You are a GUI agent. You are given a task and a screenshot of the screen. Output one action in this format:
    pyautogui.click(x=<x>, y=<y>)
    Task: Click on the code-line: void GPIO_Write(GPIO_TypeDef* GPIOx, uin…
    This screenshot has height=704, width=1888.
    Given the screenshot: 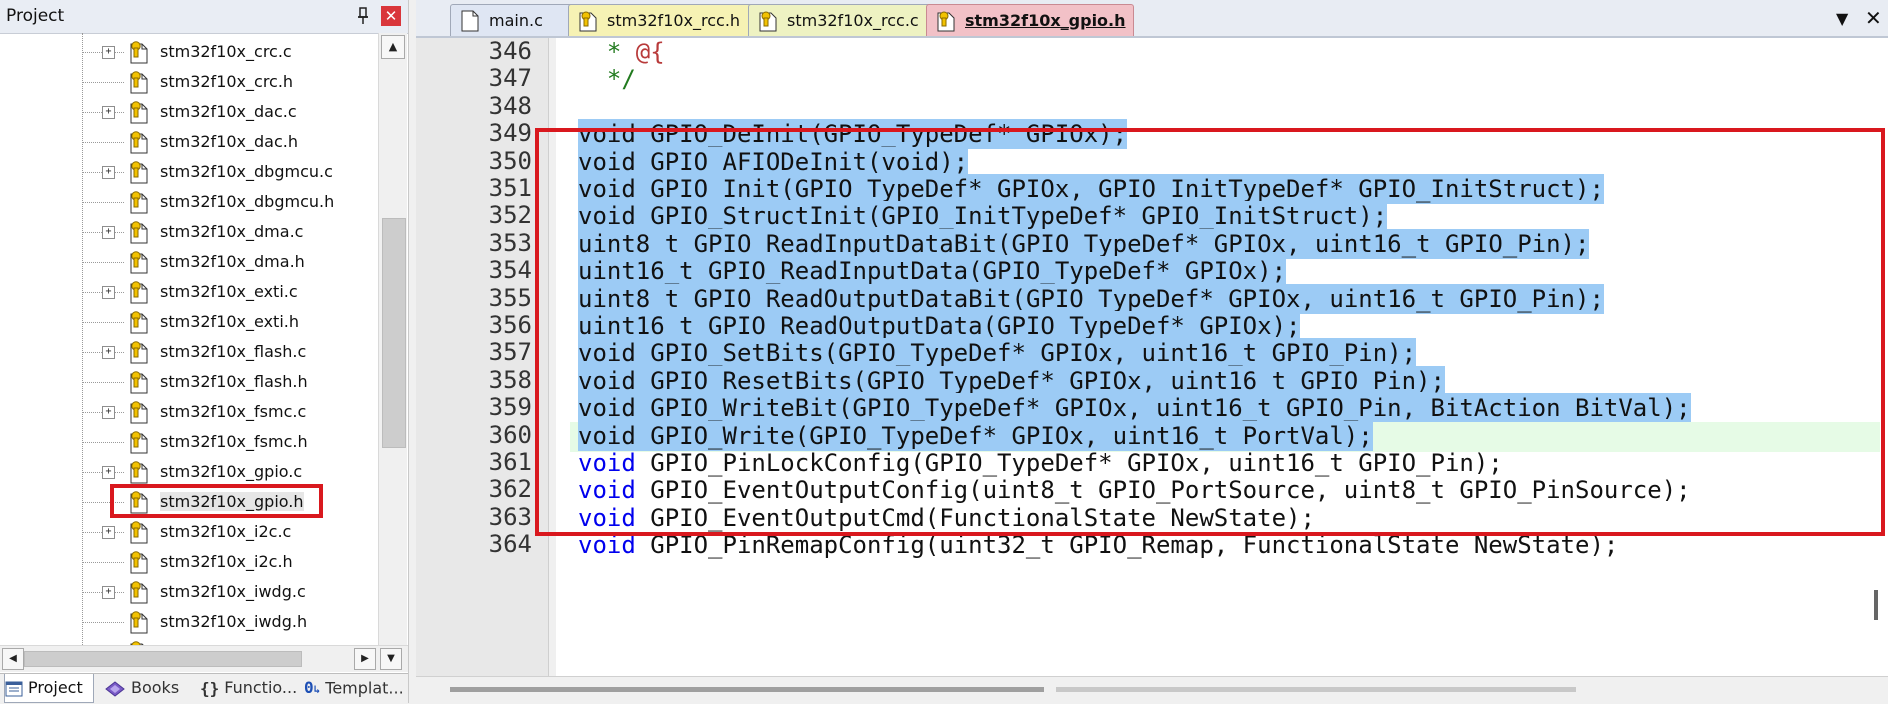 What is the action you would take?
    pyautogui.click(x=975, y=435)
    